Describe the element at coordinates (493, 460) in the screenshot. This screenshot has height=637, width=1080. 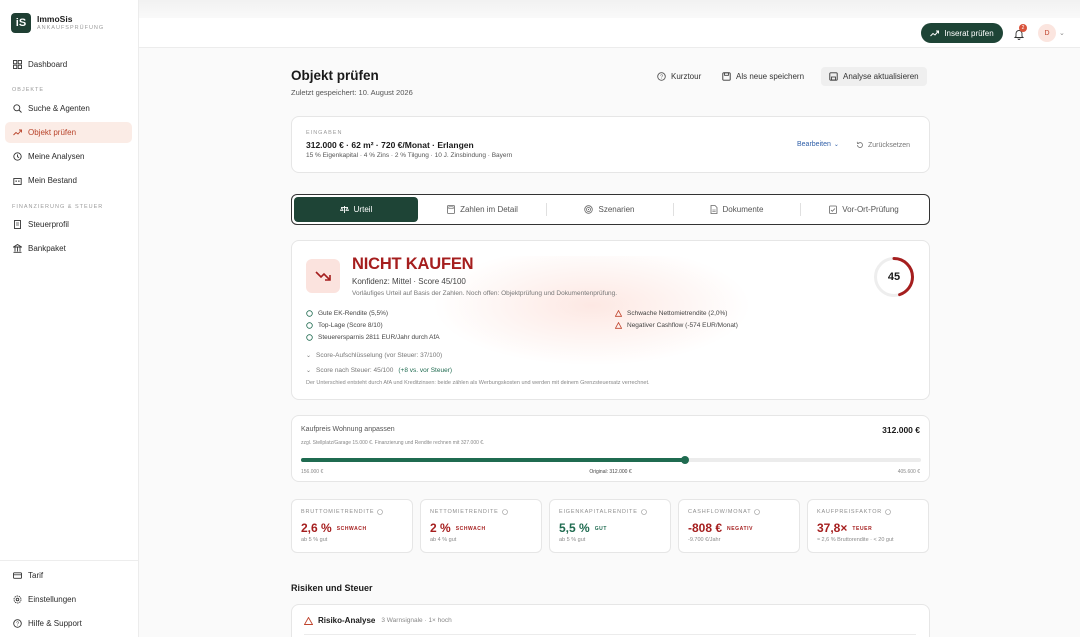
I see `price-slider-fill` at that location.